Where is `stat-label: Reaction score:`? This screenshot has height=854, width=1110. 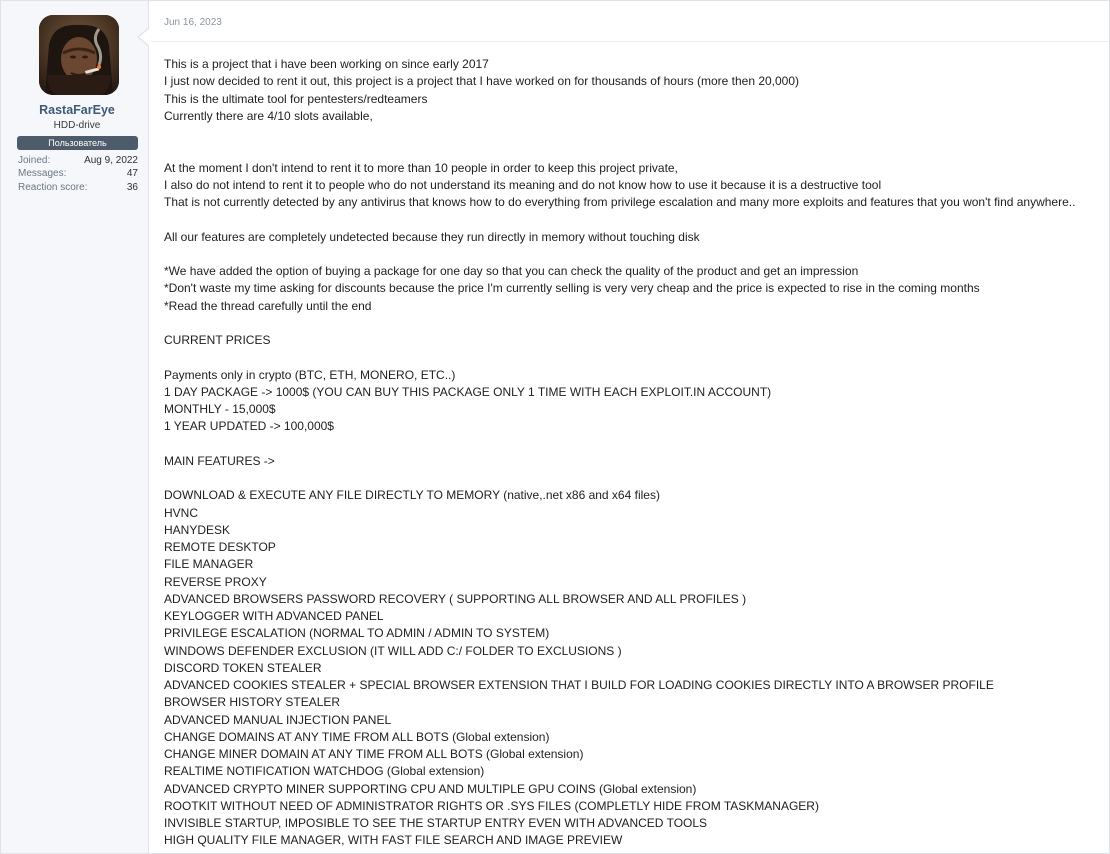
stat-label: Reaction score: is located at coordinates (53, 187).